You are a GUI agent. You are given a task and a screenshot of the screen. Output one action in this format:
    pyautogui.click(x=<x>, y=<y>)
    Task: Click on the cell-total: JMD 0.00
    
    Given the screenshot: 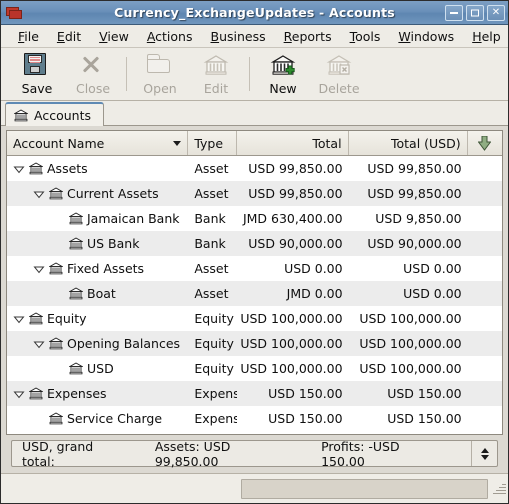 What is the action you would take?
    pyautogui.click(x=292, y=293)
    